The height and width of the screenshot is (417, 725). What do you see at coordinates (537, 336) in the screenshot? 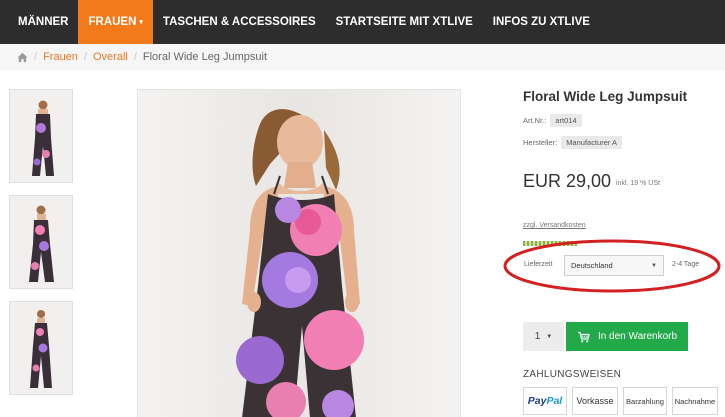
I see `quantity-value: 1` at bounding box center [537, 336].